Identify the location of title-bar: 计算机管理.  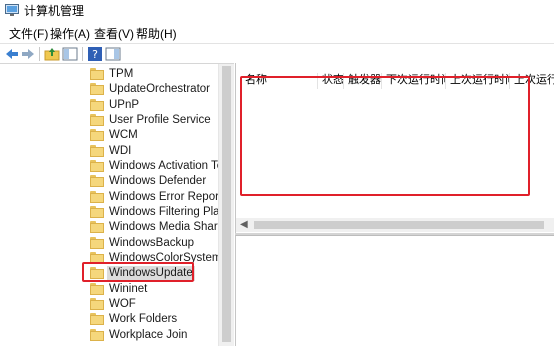
(277, 11).